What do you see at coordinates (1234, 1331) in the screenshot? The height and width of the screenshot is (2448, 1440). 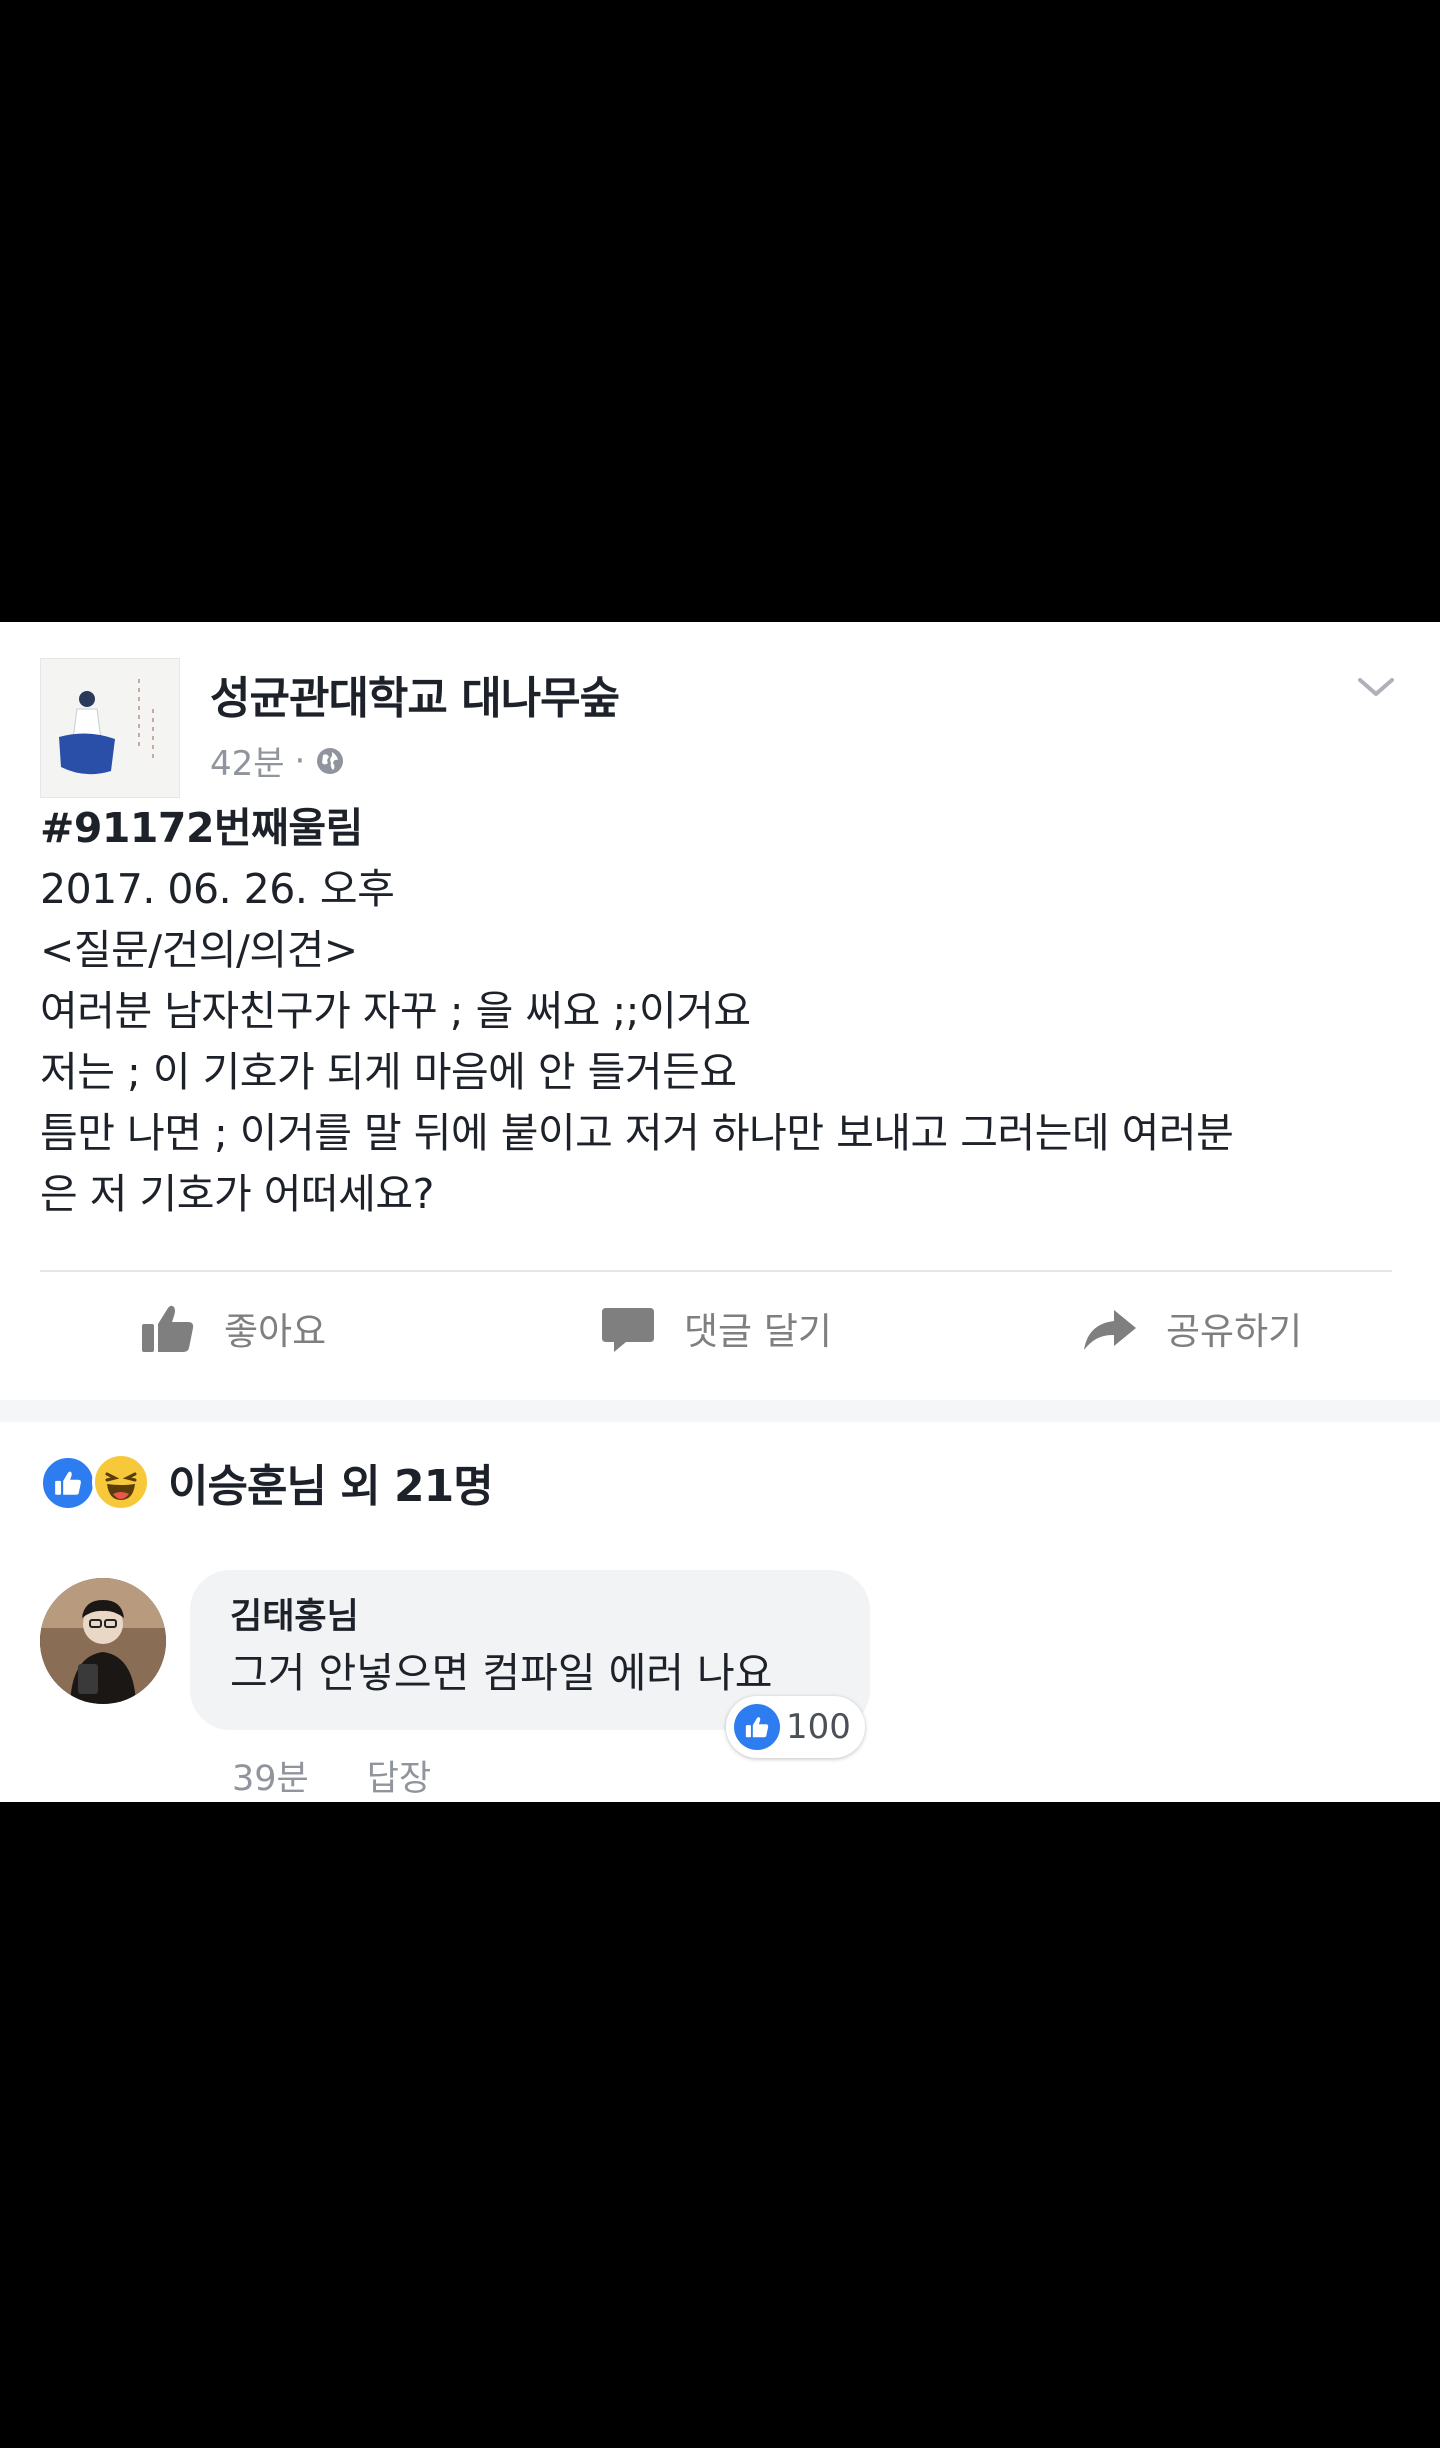 I see `share-label: 공유하기` at bounding box center [1234, 1331].